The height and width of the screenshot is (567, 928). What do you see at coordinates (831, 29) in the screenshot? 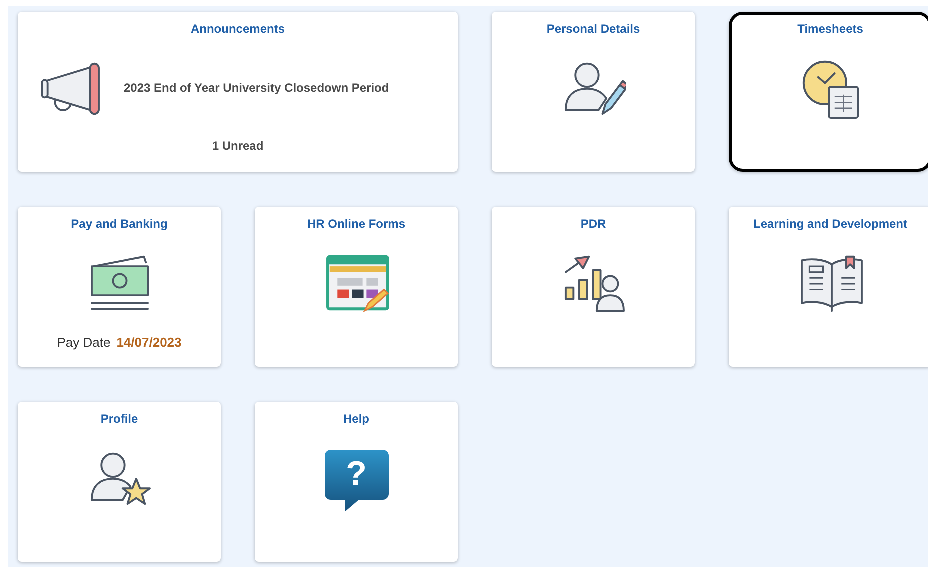
I see `tile-title: Timesheets` at bounding box center [831, 29].